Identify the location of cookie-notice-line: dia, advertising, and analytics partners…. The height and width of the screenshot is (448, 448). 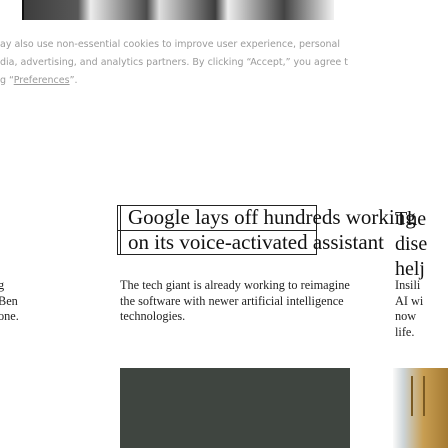
(174, 62).